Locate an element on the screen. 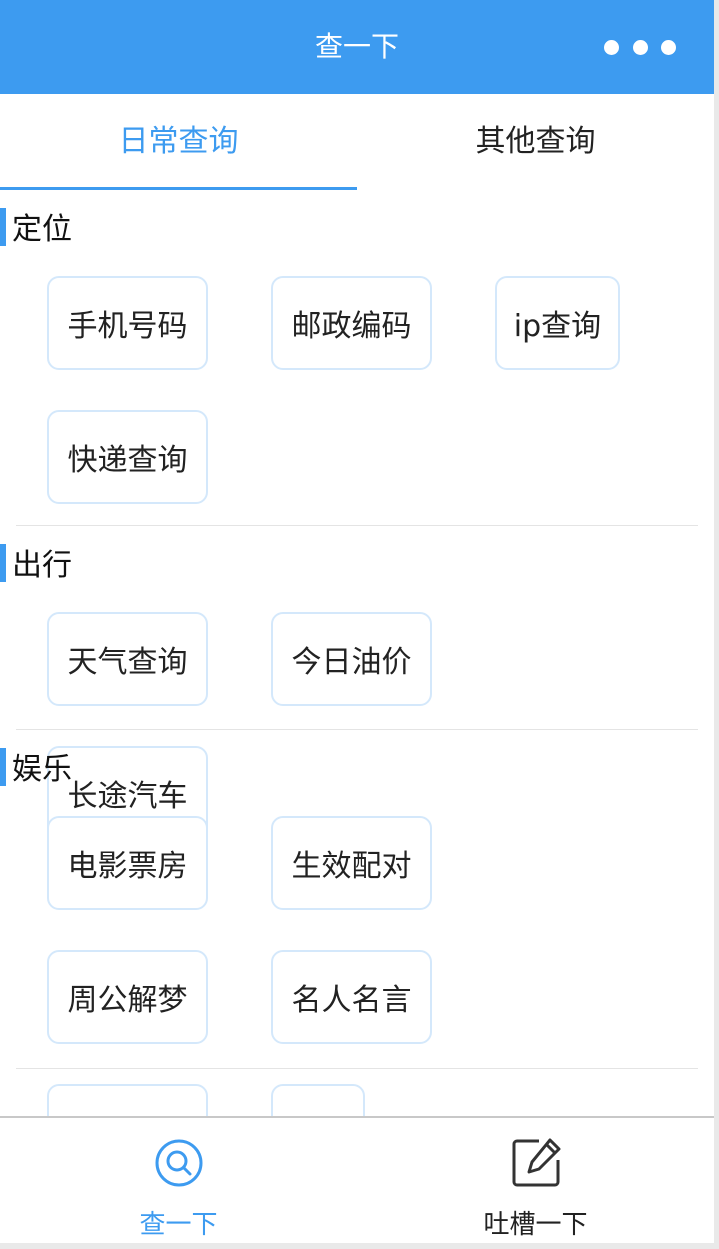  section-title: 定位 is located at coordinates (42, 229).